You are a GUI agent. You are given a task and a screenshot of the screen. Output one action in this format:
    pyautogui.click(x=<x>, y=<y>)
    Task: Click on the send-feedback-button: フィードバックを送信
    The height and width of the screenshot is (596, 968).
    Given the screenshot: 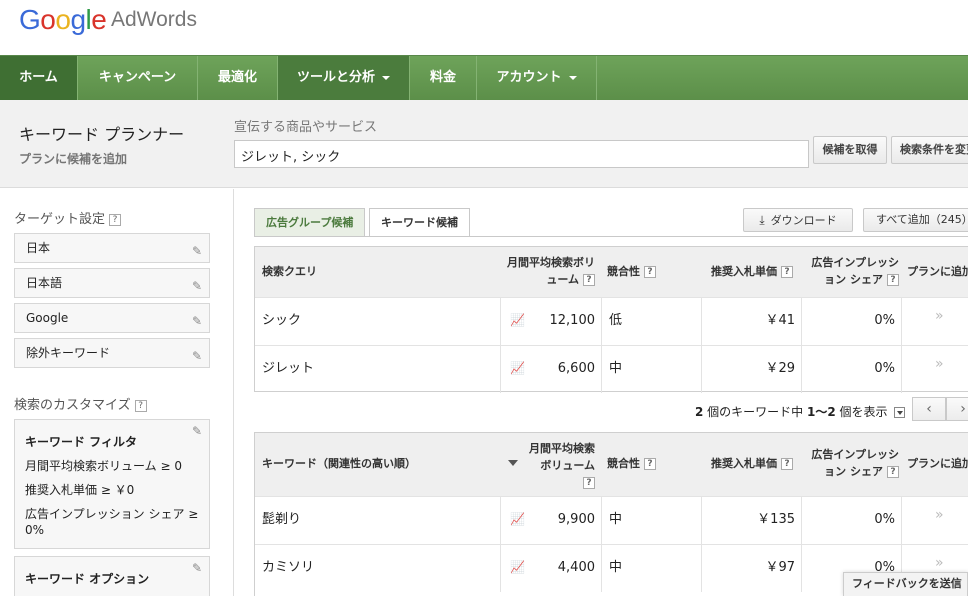 What is the action you would take?
    pyautogui.click(x=905, y=584)
    